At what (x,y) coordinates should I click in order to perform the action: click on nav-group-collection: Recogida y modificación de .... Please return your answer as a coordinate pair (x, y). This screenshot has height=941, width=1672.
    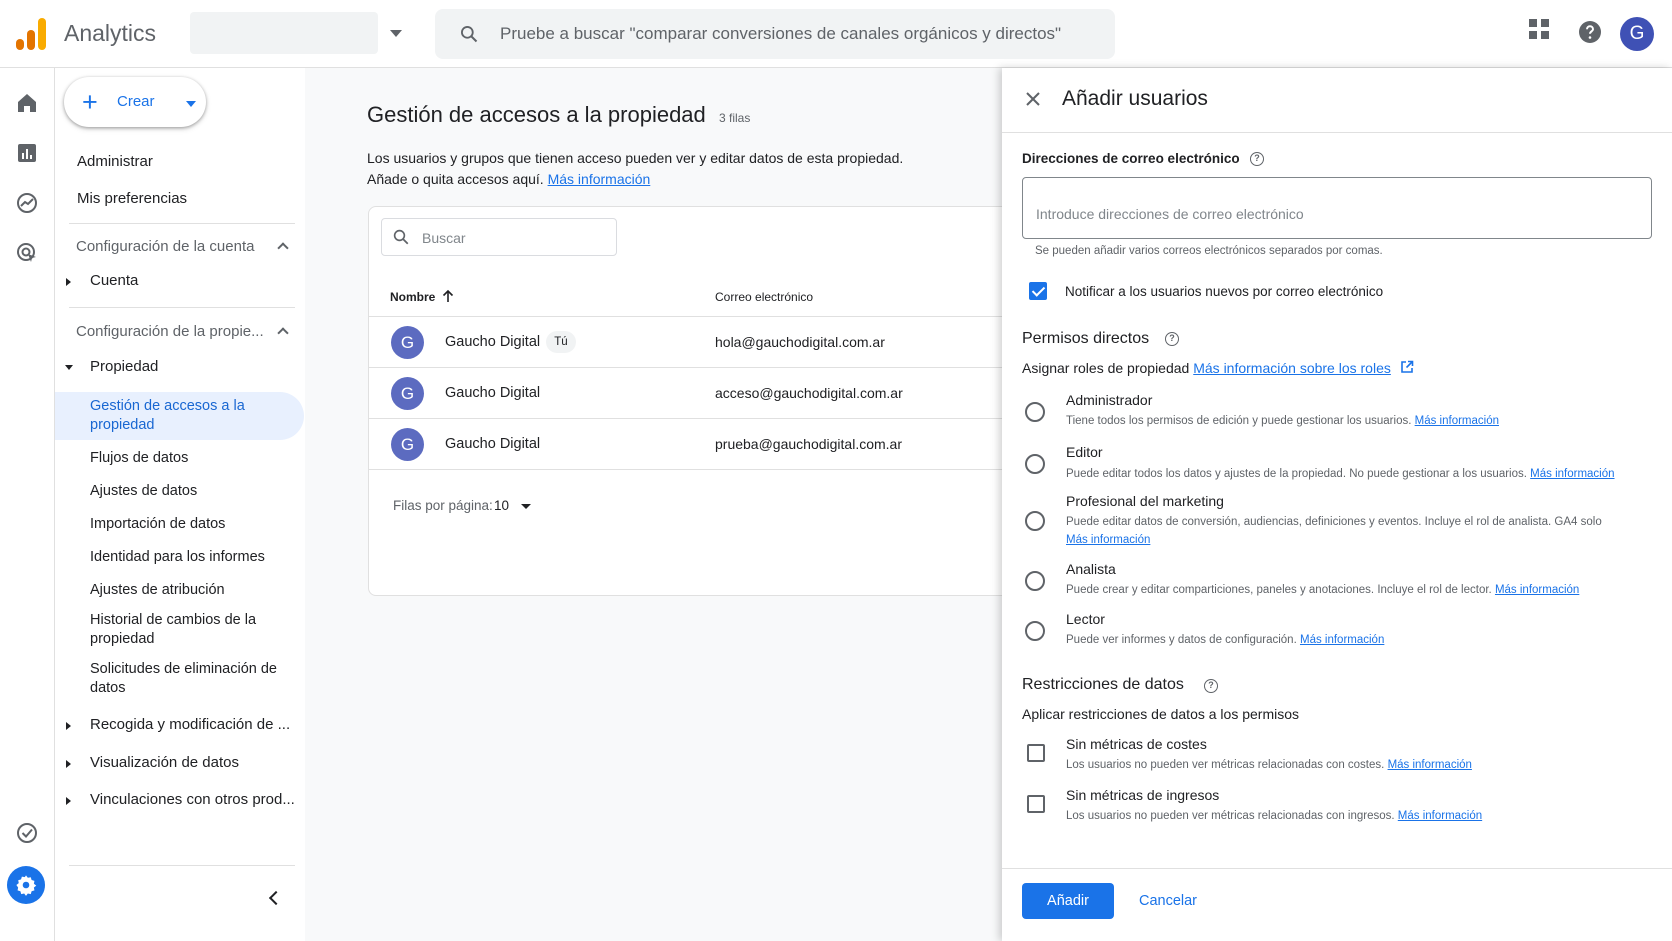
    Looking at the image, I should click on (190, 724).